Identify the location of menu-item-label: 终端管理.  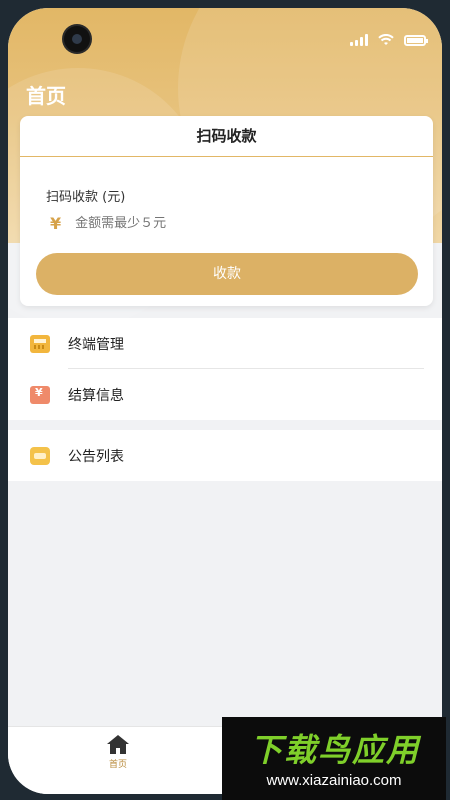
(96, 344).